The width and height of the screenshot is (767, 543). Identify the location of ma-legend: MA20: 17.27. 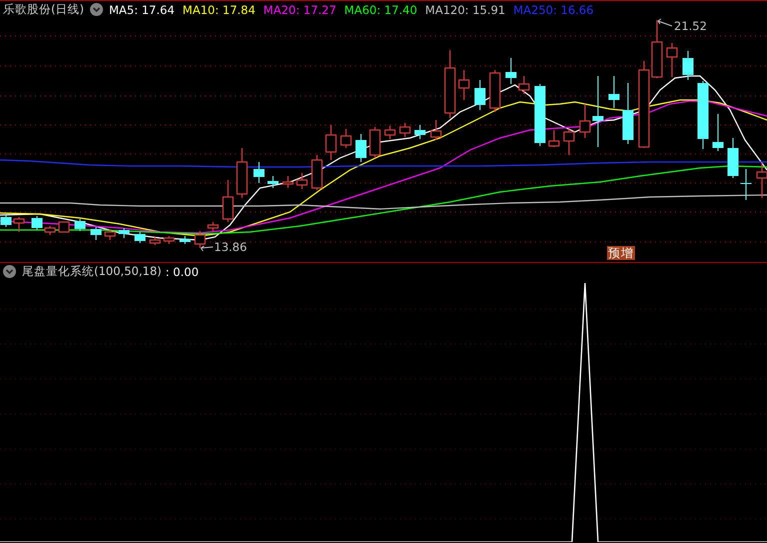
(299, 9).